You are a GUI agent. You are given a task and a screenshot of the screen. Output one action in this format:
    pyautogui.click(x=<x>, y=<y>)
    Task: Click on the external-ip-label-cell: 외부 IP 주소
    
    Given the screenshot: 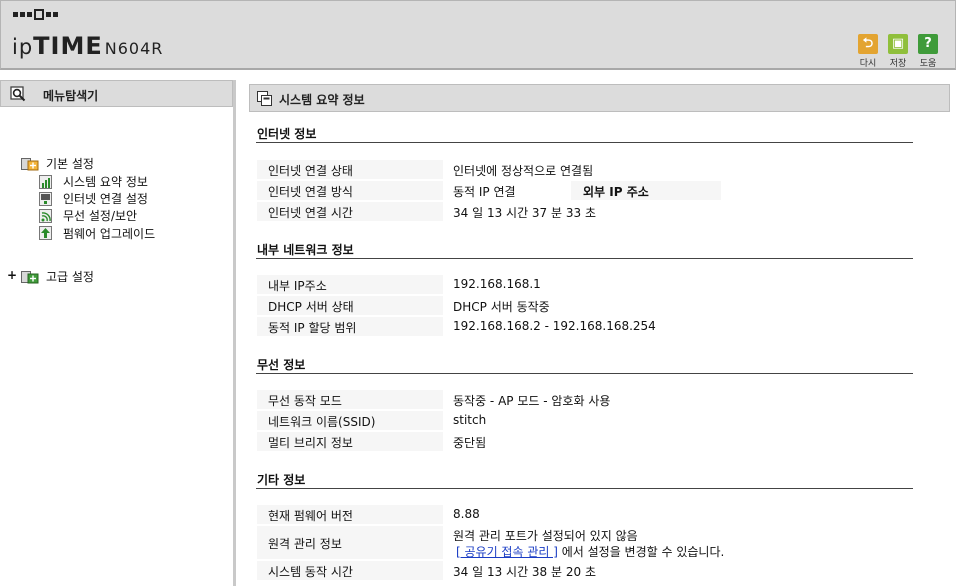 What is the action you would take?
    pyautogui.click(x=646, y=190)
    